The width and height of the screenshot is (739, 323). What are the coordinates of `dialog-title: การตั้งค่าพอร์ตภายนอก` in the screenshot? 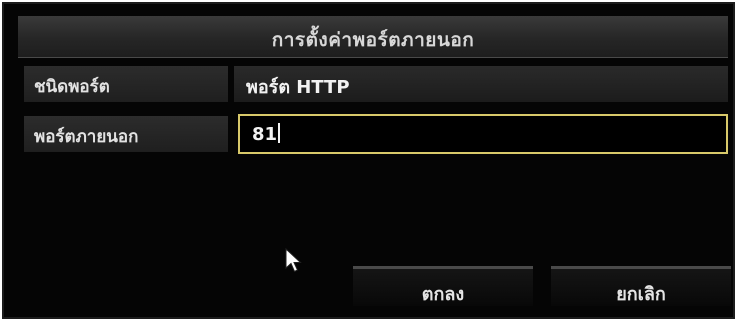 It's located at (373, 40).